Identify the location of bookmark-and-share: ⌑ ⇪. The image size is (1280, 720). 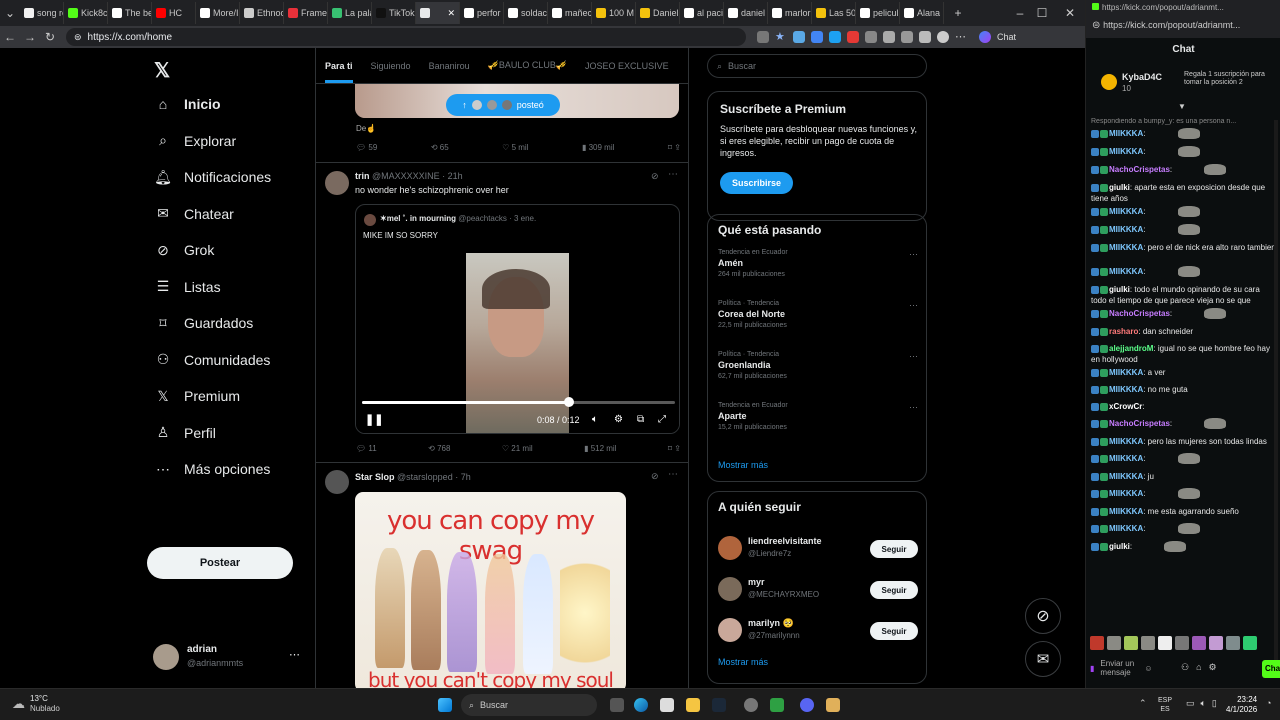
(674, 448).